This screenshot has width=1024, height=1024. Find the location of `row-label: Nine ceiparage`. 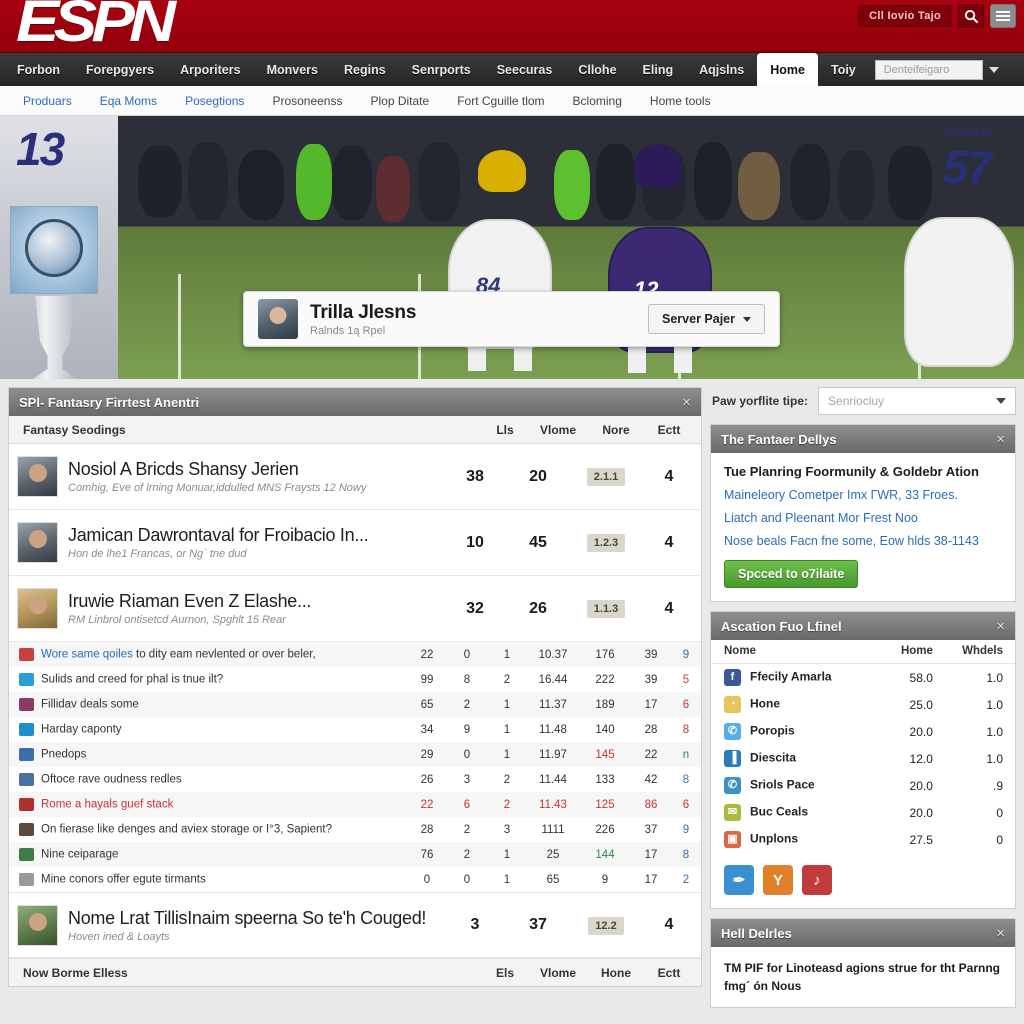

row-label: Nine ceiparage is located at coordinates (79, 855).